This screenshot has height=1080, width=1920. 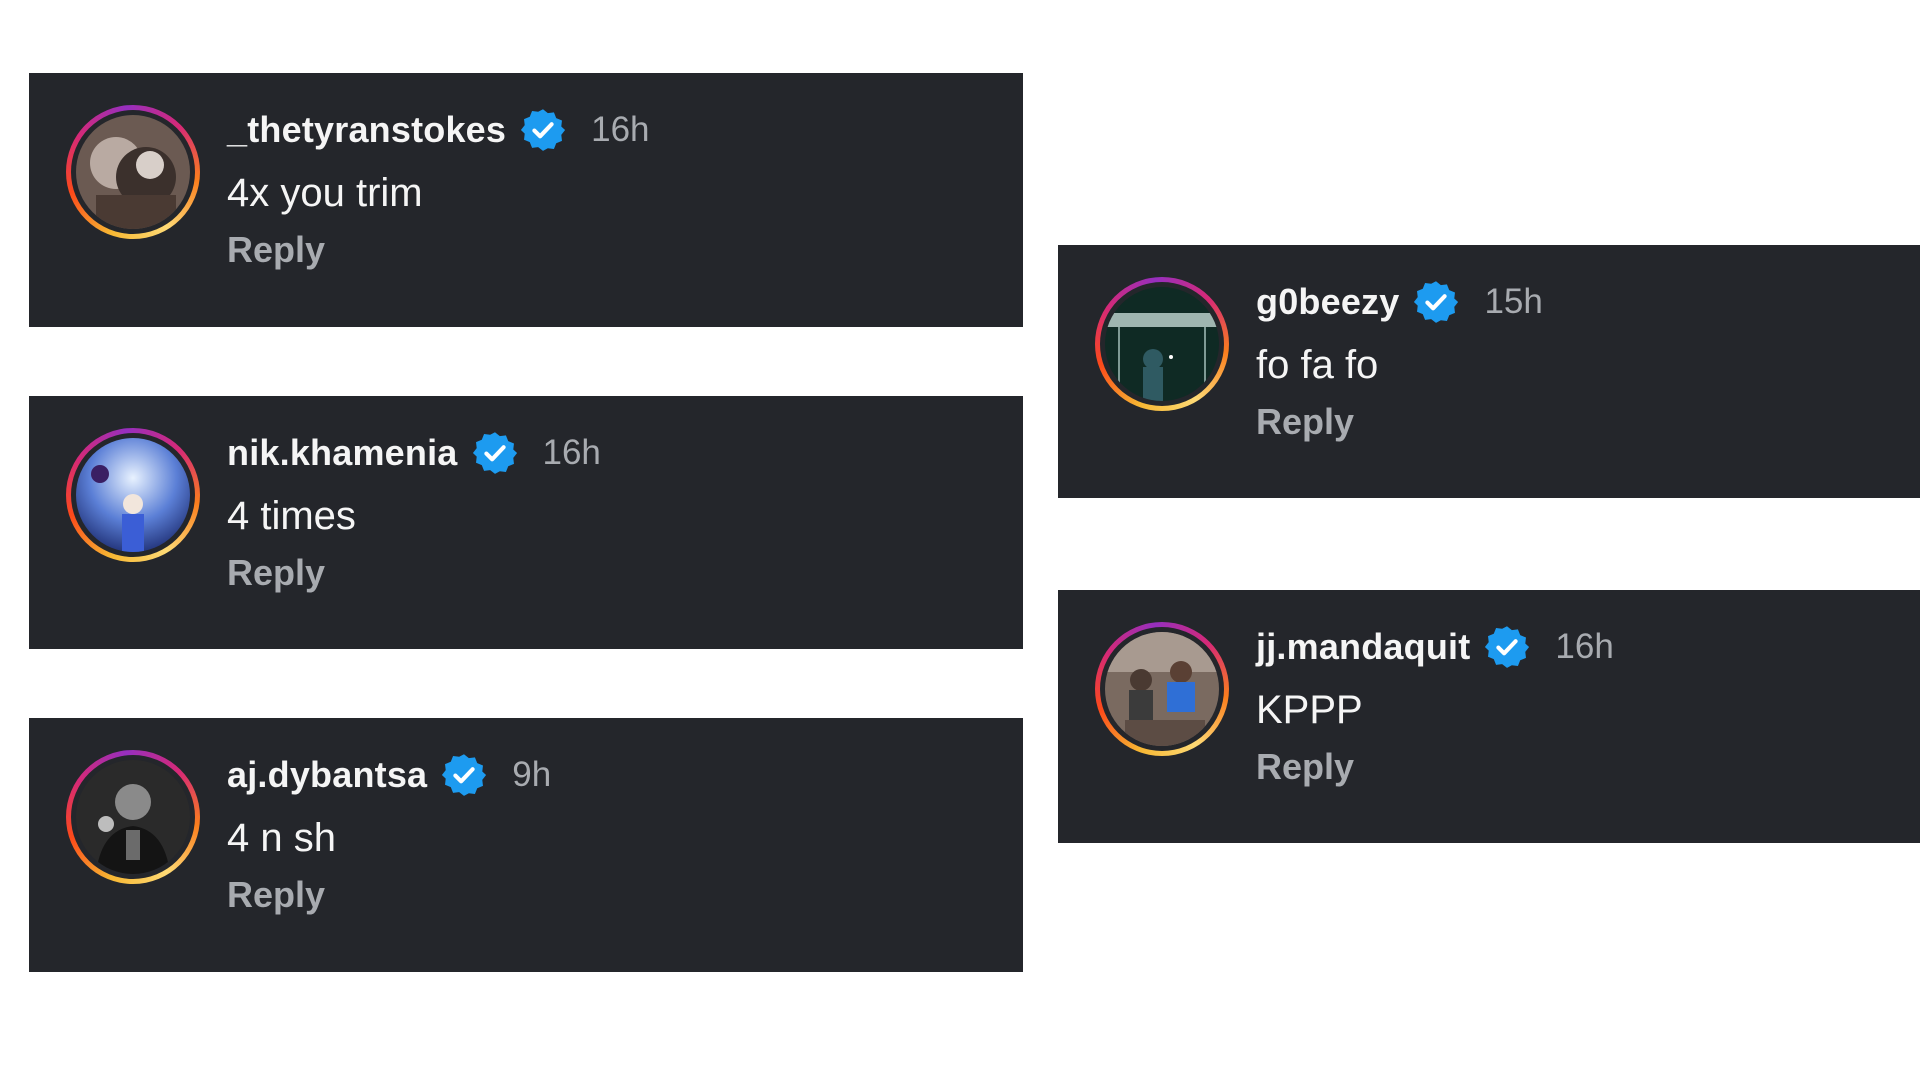 I want to click on comment-card: _thetyranstokes 16h 4x you trim Reply, so click(x=526, y=200).